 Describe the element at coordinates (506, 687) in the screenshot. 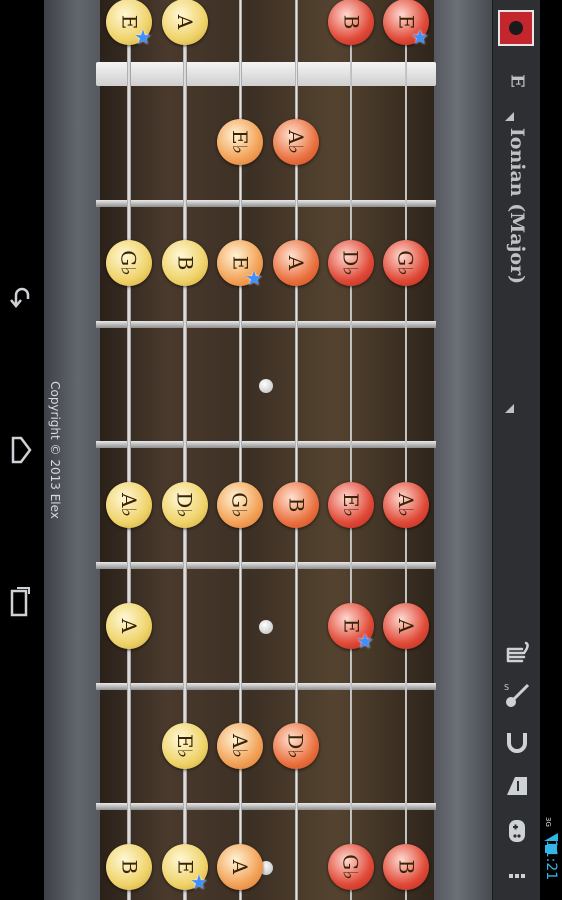

I see `svg-text: S` at that location.